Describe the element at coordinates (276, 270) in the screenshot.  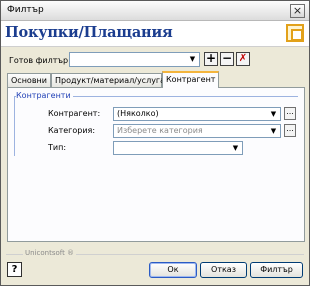
I see `filter-button: Филтър` at that location.